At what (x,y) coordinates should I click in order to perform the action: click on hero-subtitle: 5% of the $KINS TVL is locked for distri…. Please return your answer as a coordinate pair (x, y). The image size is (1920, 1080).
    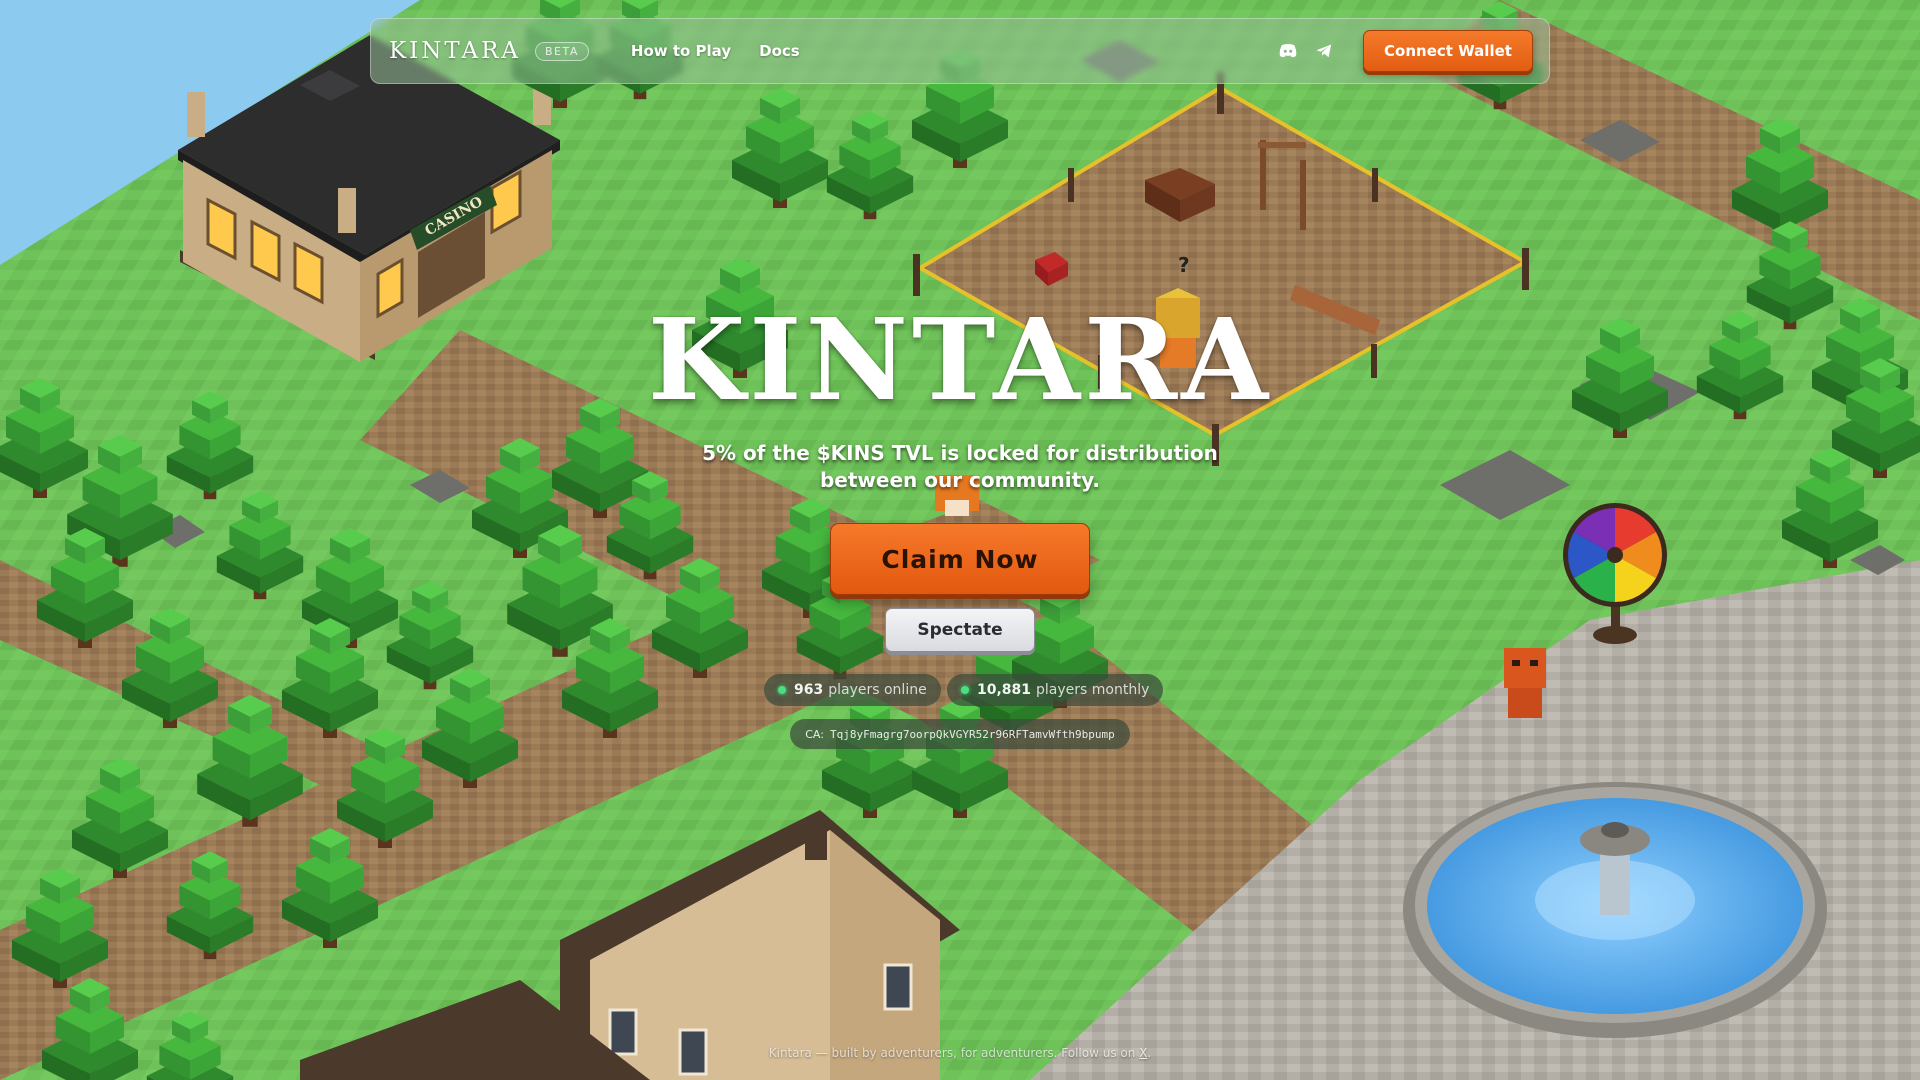
    Looking at the image, I should click on (960, 466).